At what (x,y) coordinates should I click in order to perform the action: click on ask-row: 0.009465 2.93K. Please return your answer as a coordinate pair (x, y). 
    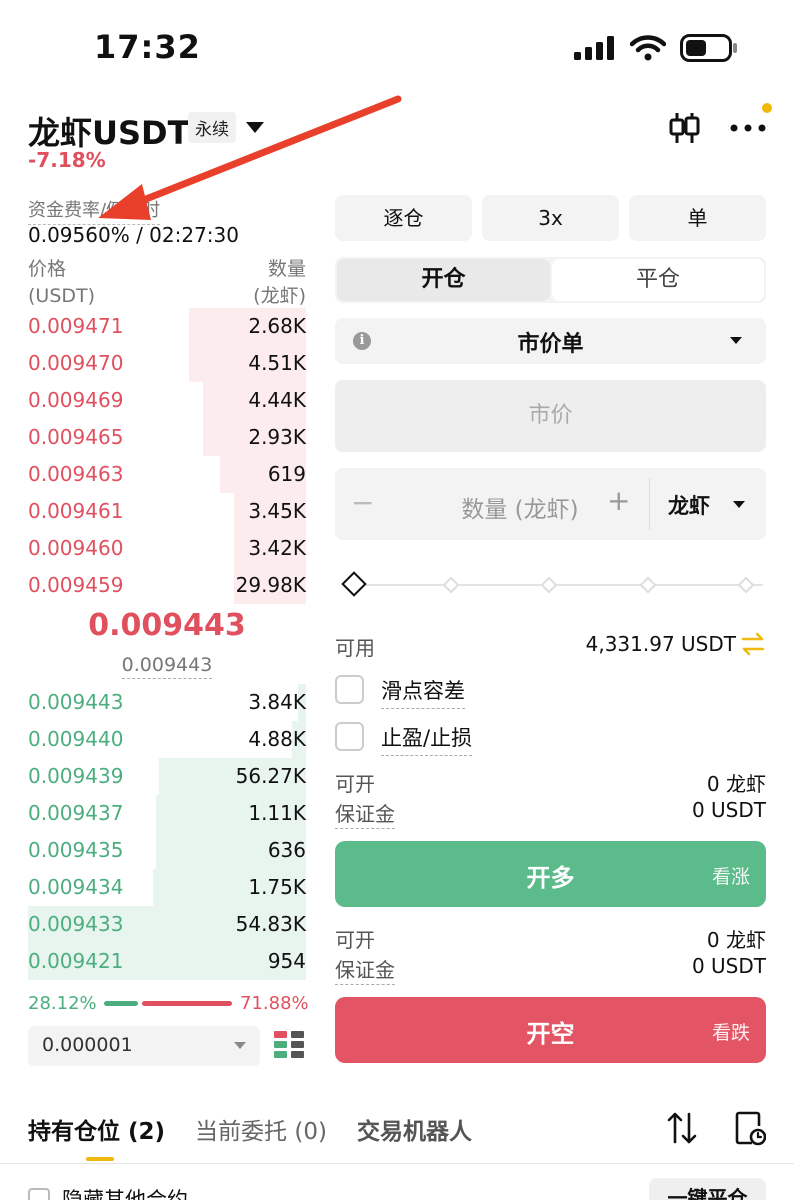
    Looking at the image, I should click on (167, 437).